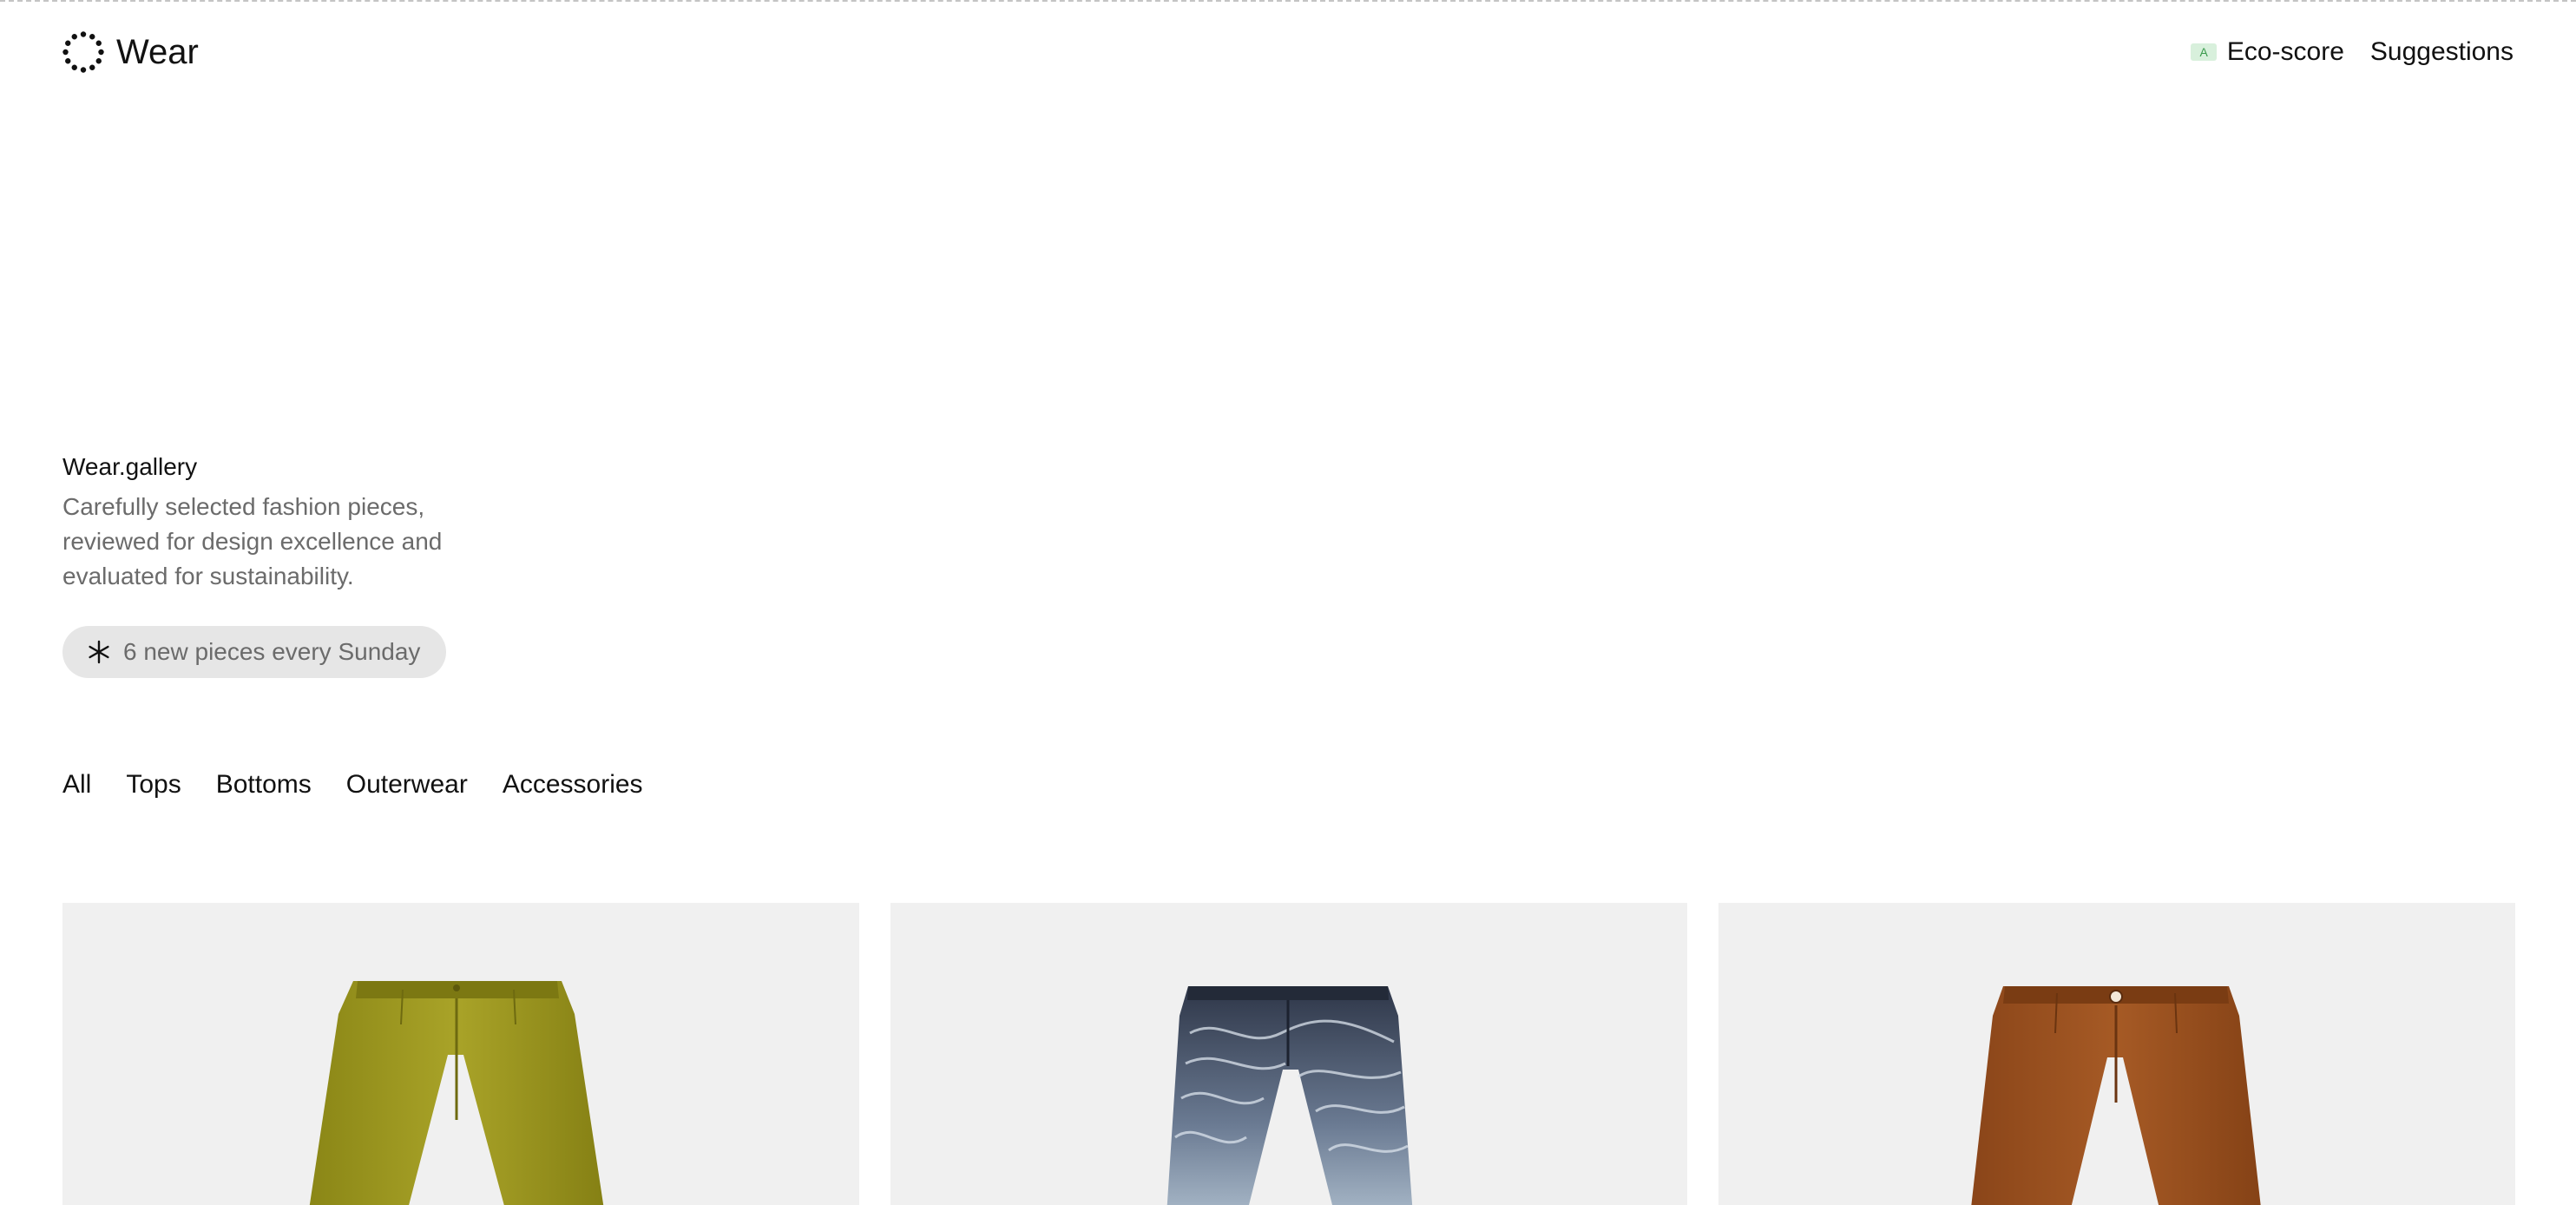 This screenshot has height=1205, width=2576. I want to click on tab-outerwear: Outerwear, so click(407, 784).